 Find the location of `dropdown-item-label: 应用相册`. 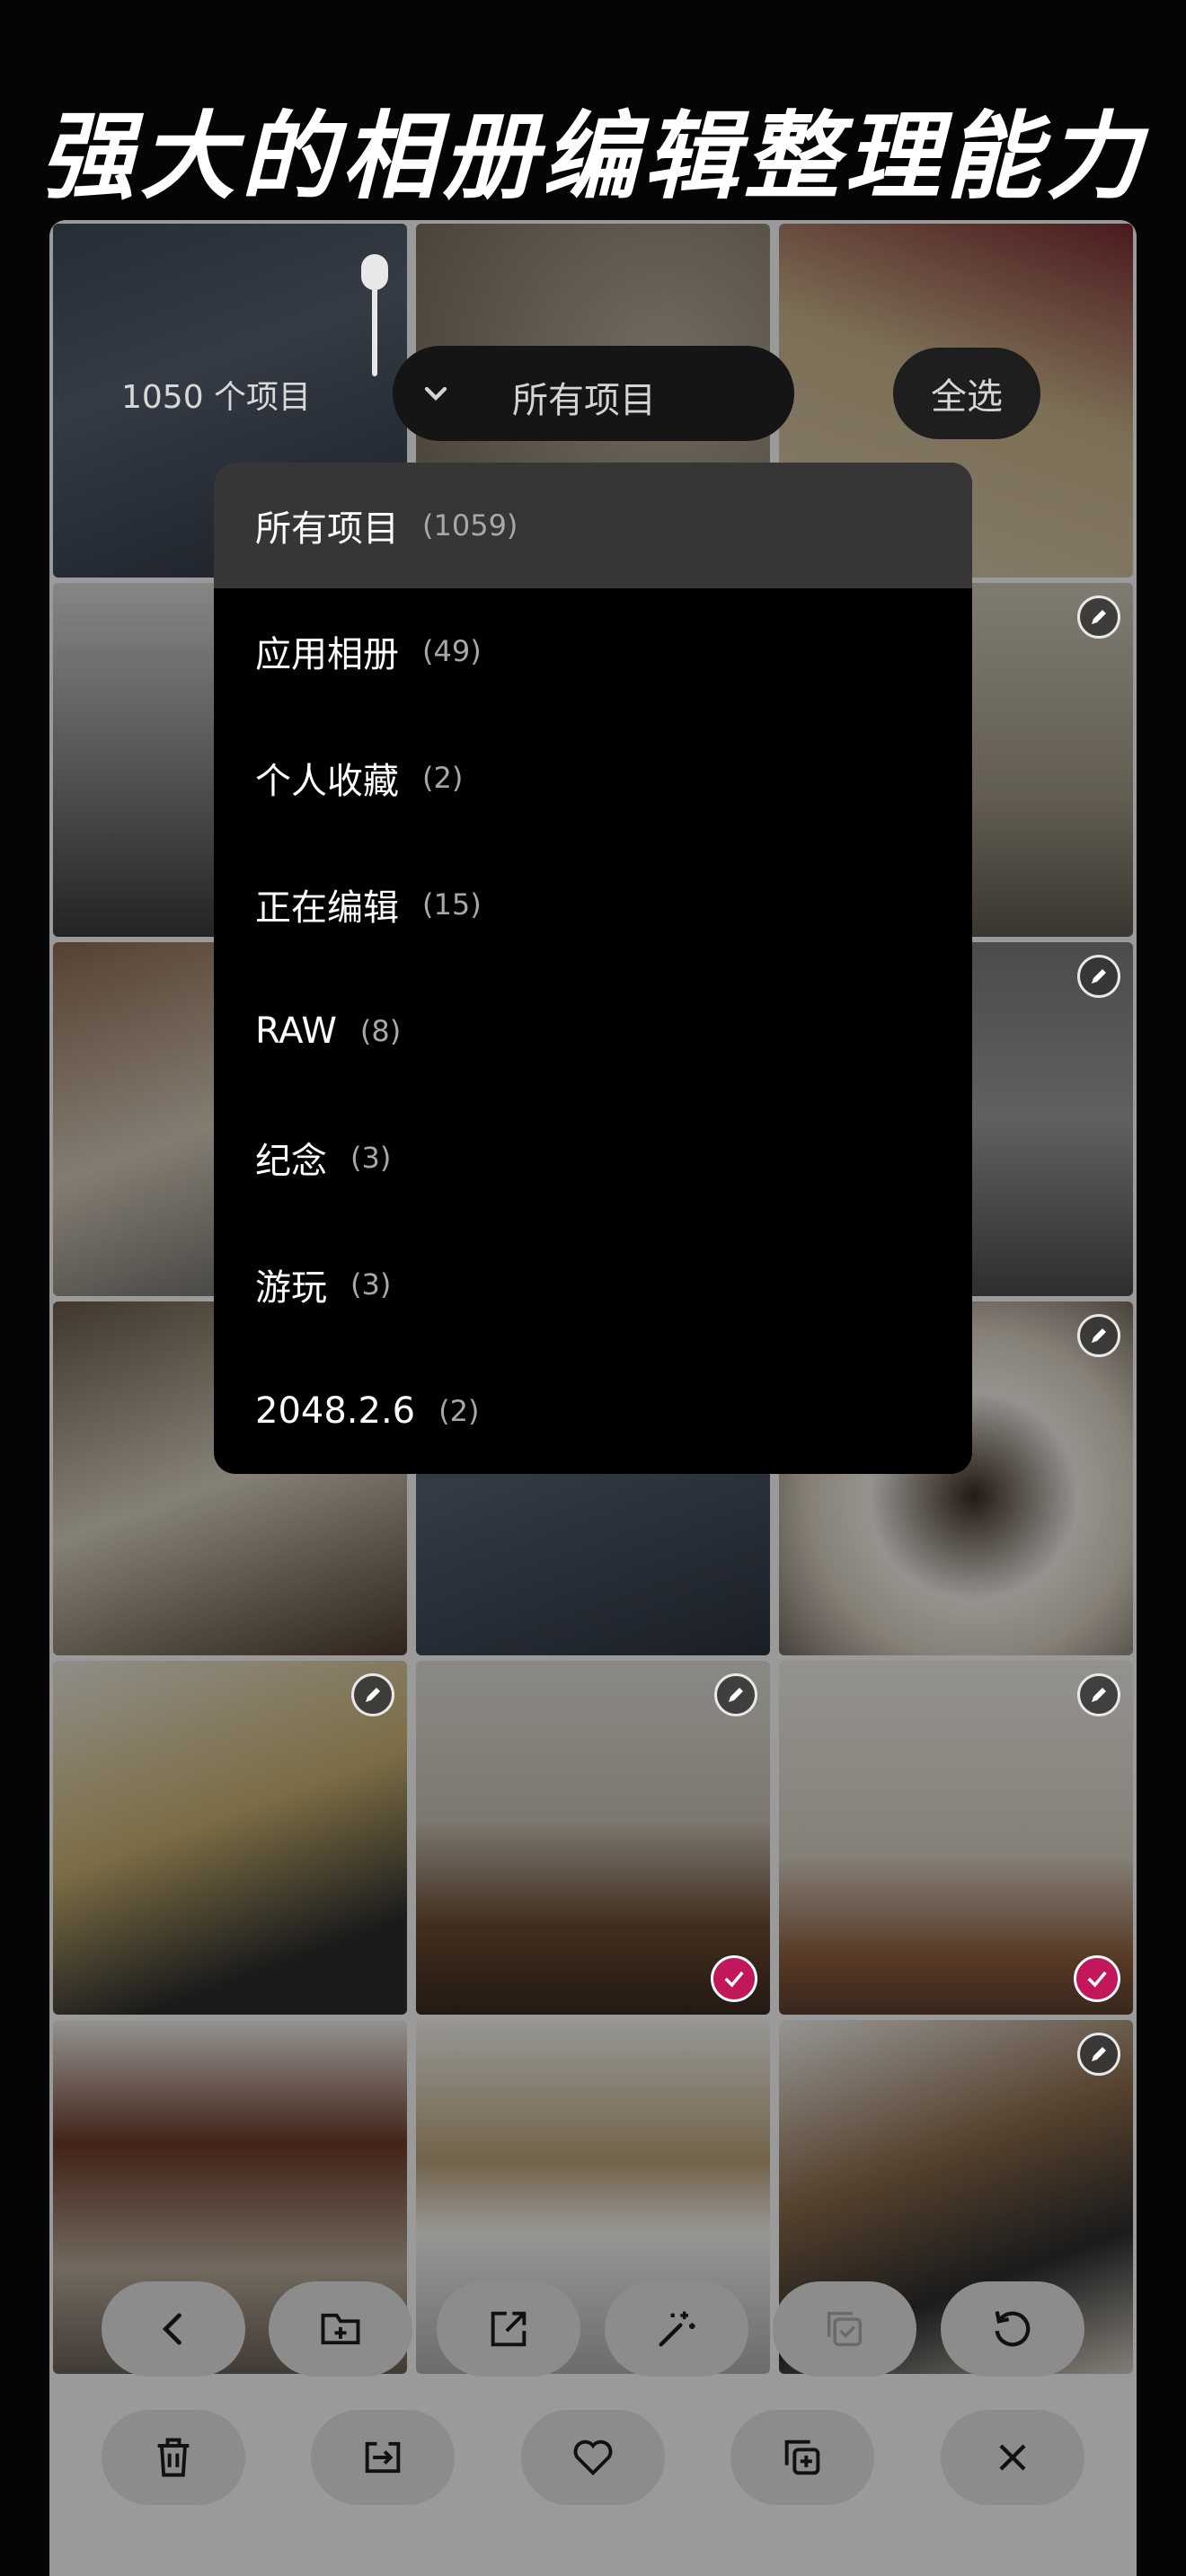

dropdown-item-label: 应用相册 is located at coordinates (327, 654).